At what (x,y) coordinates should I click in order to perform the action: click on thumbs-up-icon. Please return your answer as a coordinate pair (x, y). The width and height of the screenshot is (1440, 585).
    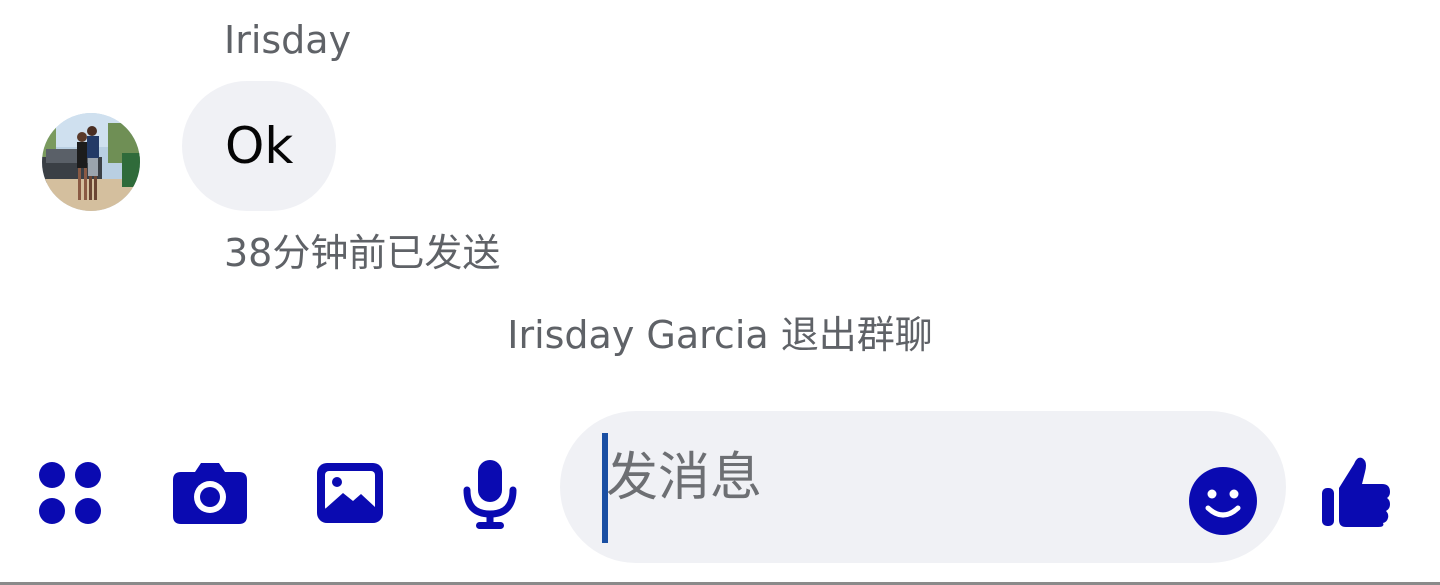
    Looking at the image, I should click on (1356, 491).